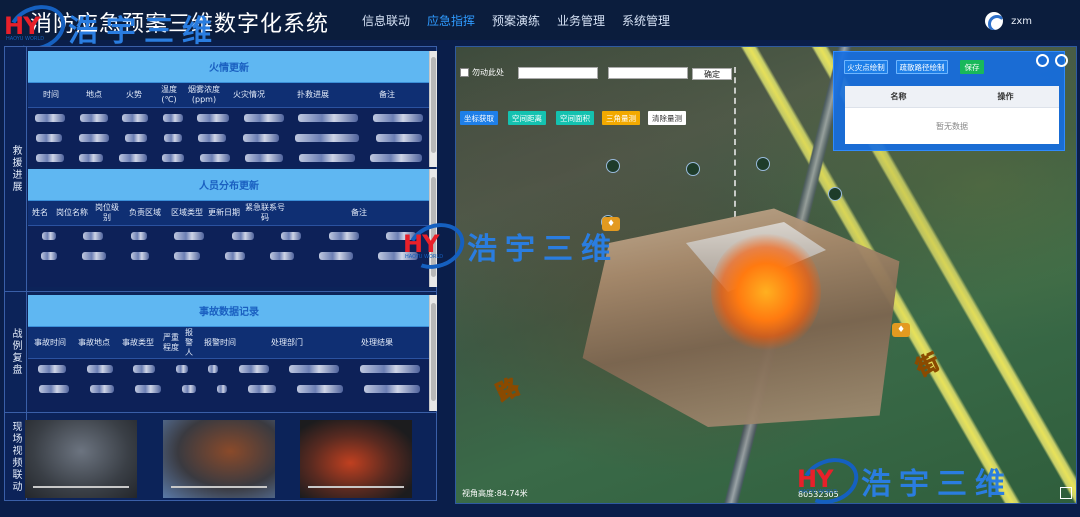 Image resolution: width=1080 pixels, height=517 pixels. I want to click on measure-line, so click(735, 142).